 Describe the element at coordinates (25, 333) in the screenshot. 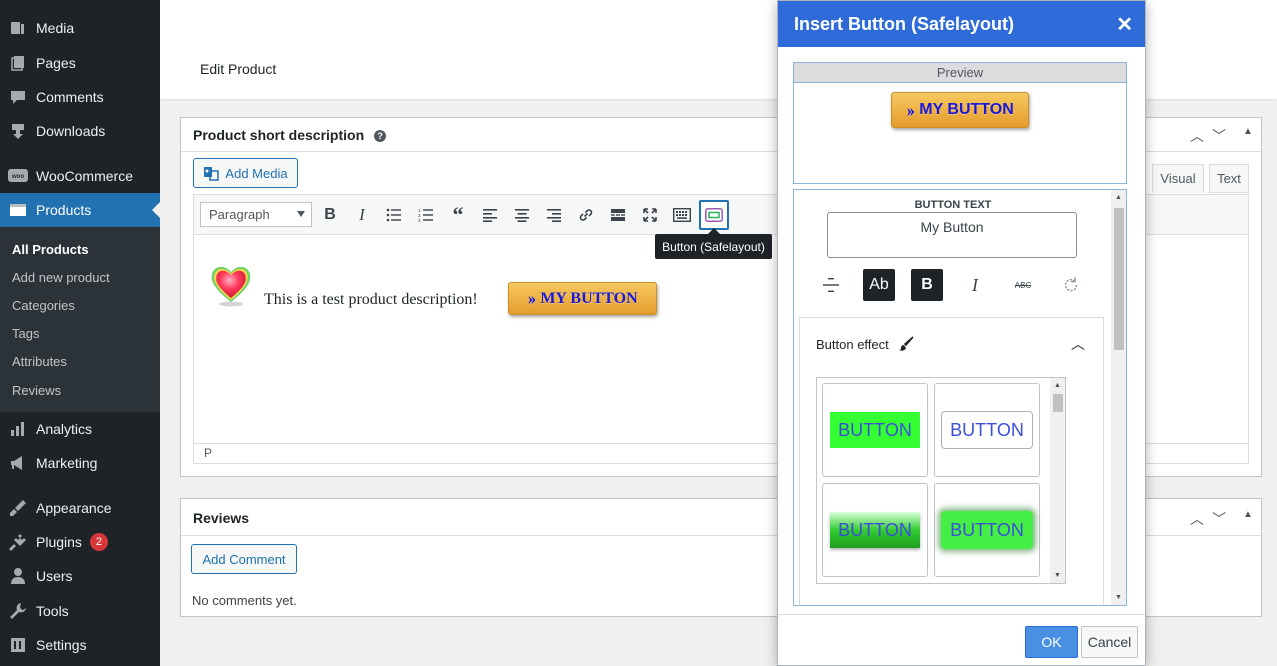

I see `submenu-tags: Tags` at that location.